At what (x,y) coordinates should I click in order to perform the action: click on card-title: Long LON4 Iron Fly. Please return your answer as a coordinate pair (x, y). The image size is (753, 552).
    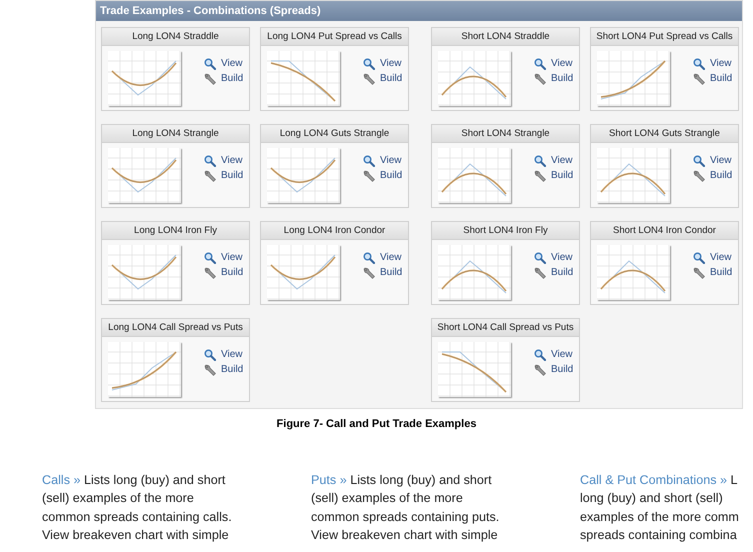
    Looking at the image, I should click on (175, 231).